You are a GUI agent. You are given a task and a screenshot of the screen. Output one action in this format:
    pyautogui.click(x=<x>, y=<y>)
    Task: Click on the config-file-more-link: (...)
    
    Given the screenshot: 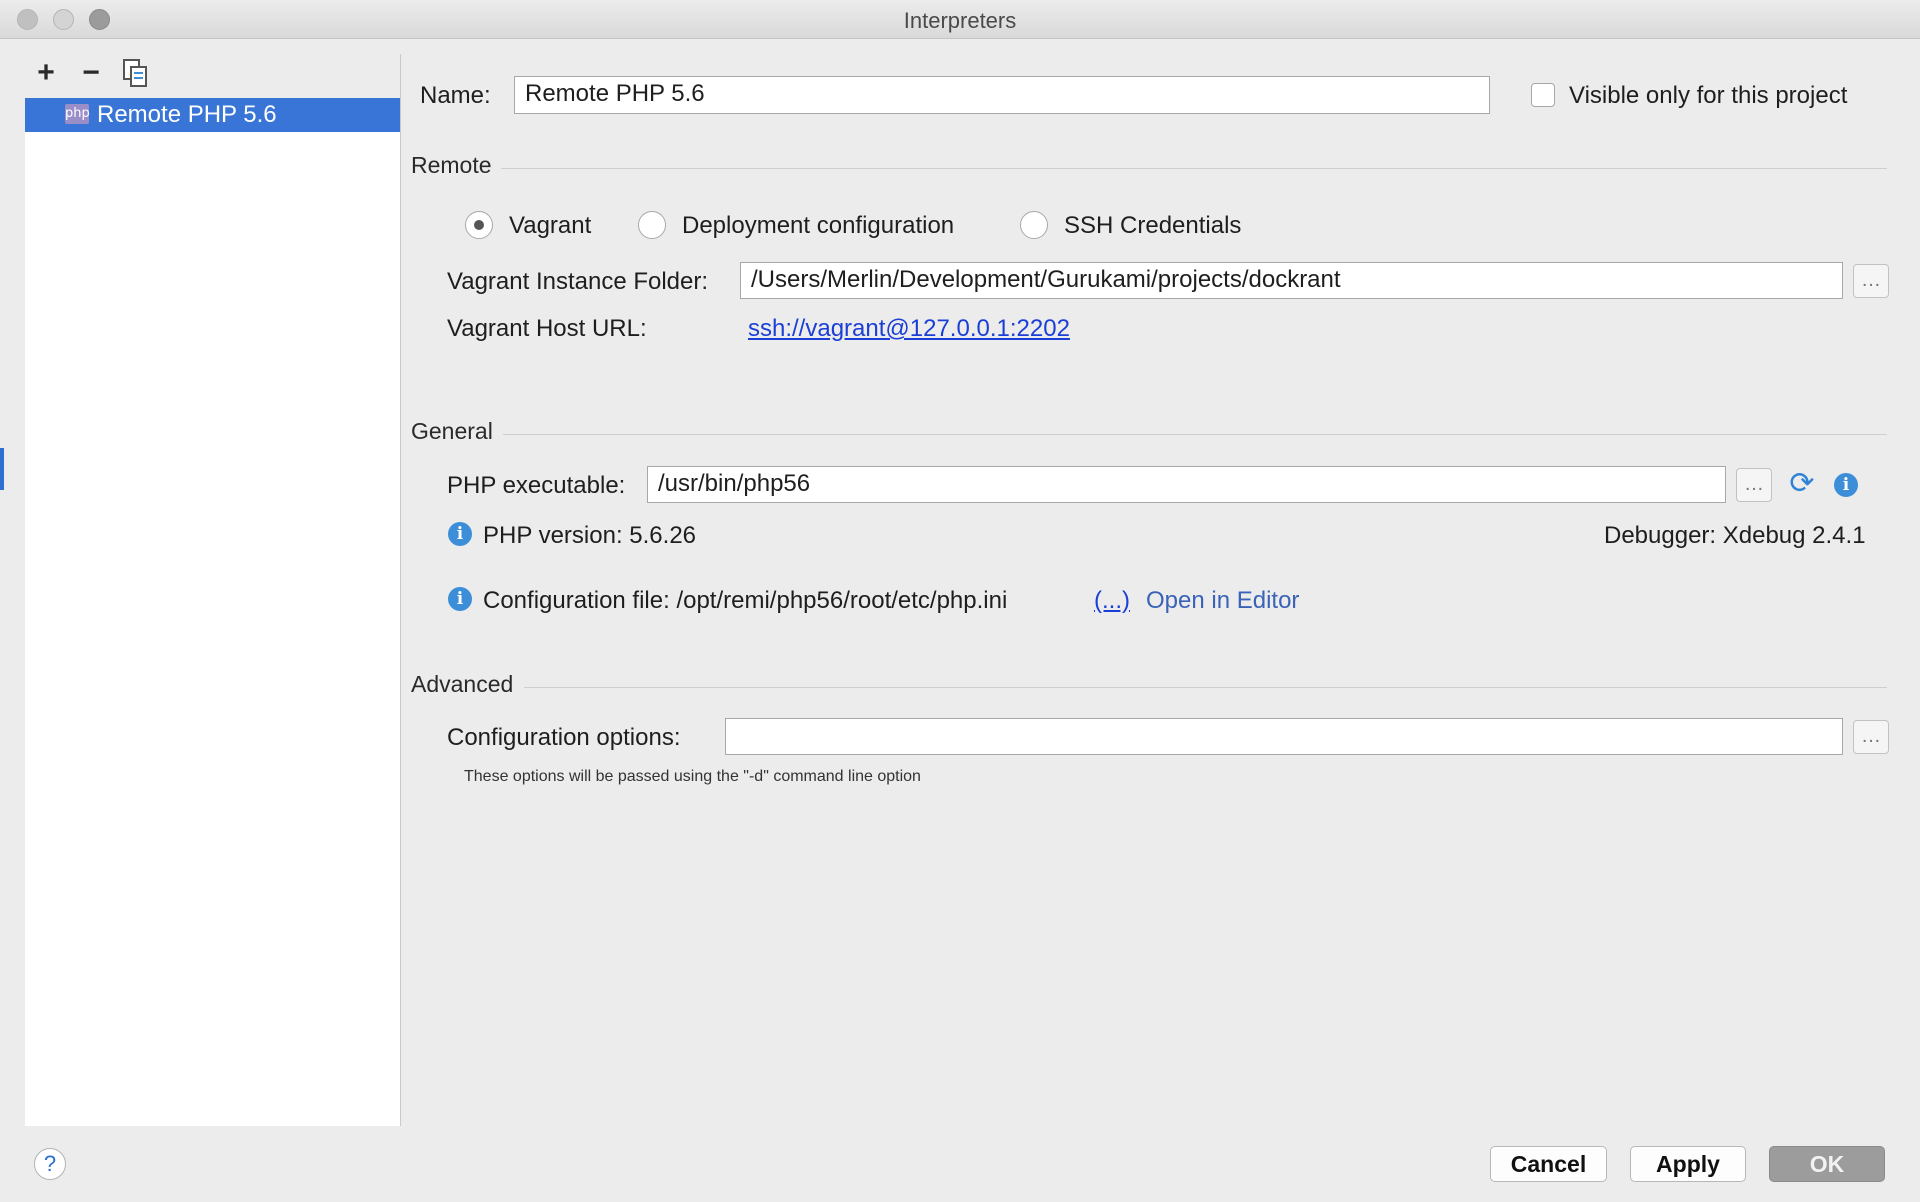 What is the action you would take?
    pyautogui.click(x=1112, y=601)
    